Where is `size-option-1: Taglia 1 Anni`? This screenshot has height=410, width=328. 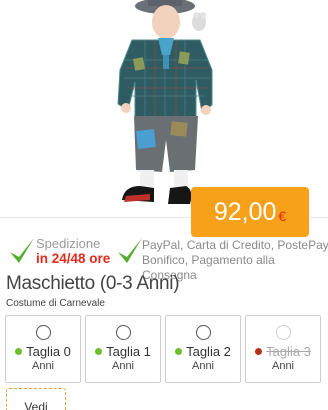
size-option-1: Taglia 1 Anni is located at coordinates (123, 349).